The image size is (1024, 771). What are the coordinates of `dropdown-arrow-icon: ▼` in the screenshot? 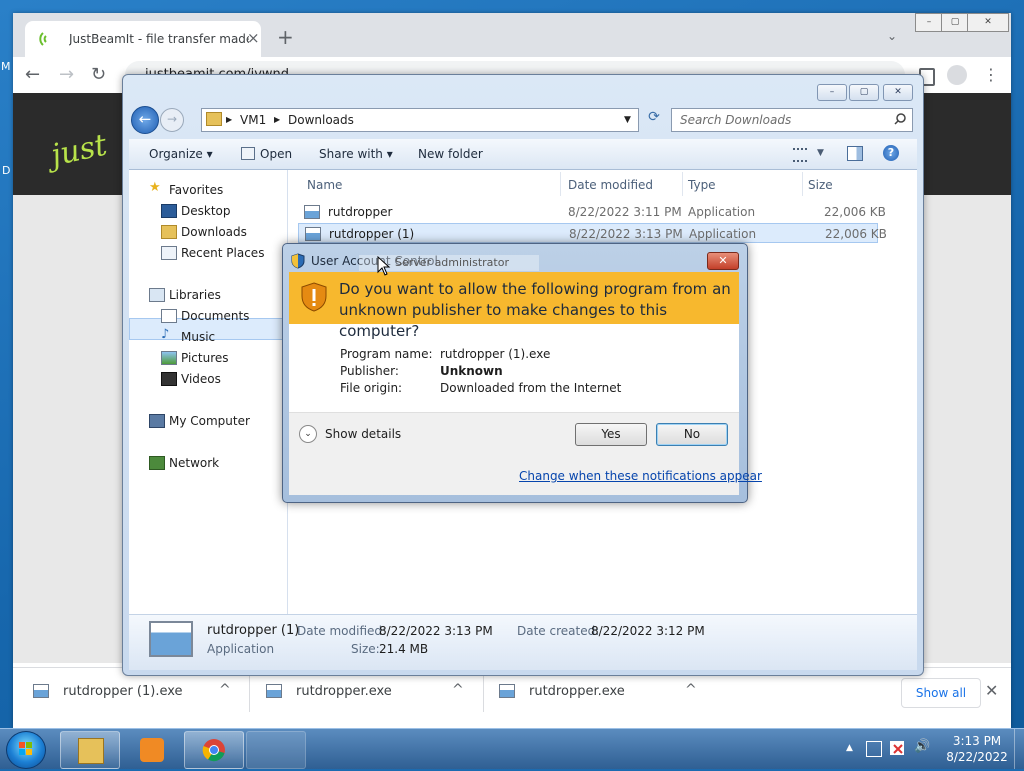 It's located at (627, 120).